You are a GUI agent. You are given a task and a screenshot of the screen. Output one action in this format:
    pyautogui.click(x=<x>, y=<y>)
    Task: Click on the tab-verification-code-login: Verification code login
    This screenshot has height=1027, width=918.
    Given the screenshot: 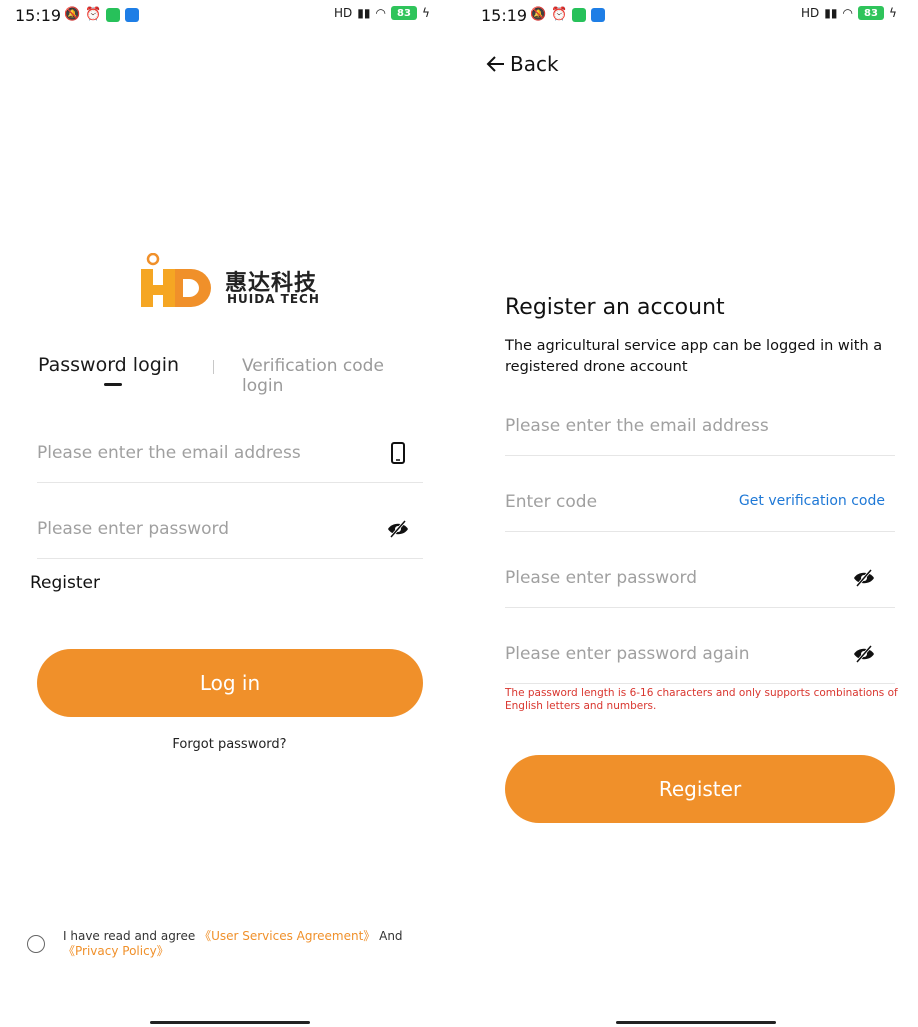 What is the action you would take?
    pyautogui.click(x=332, y=376)
    